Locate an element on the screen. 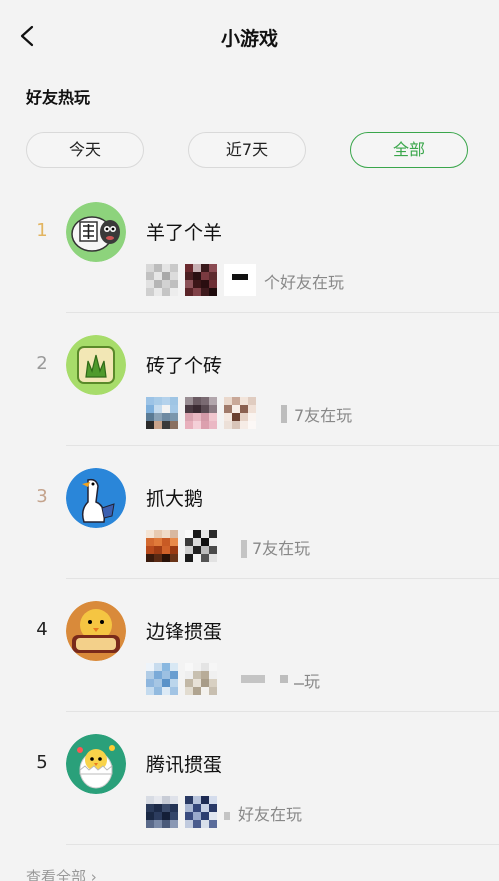 The image size is (499, 881). friends-count-label: 个好友在玩 is located at coordinates (304, 282).